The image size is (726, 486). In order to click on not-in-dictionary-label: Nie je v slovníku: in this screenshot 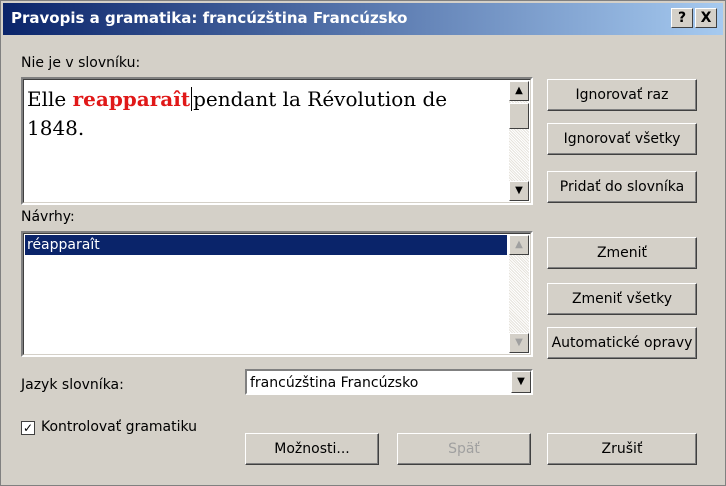, I will do `click(81, 63)`.